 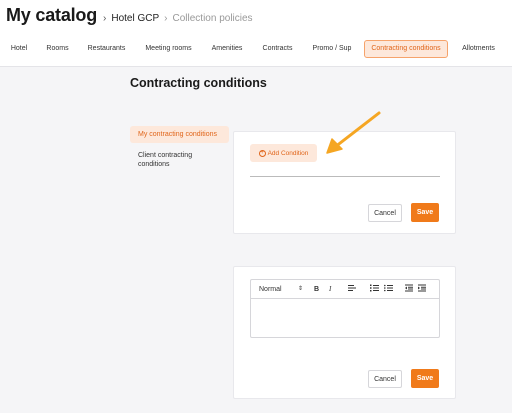 What do you see at coordinates (179, 160) in the screenshot?
I see `side-nav-client-contracting-conditions: Client contracting conditions` at bounding box center [179, 160].